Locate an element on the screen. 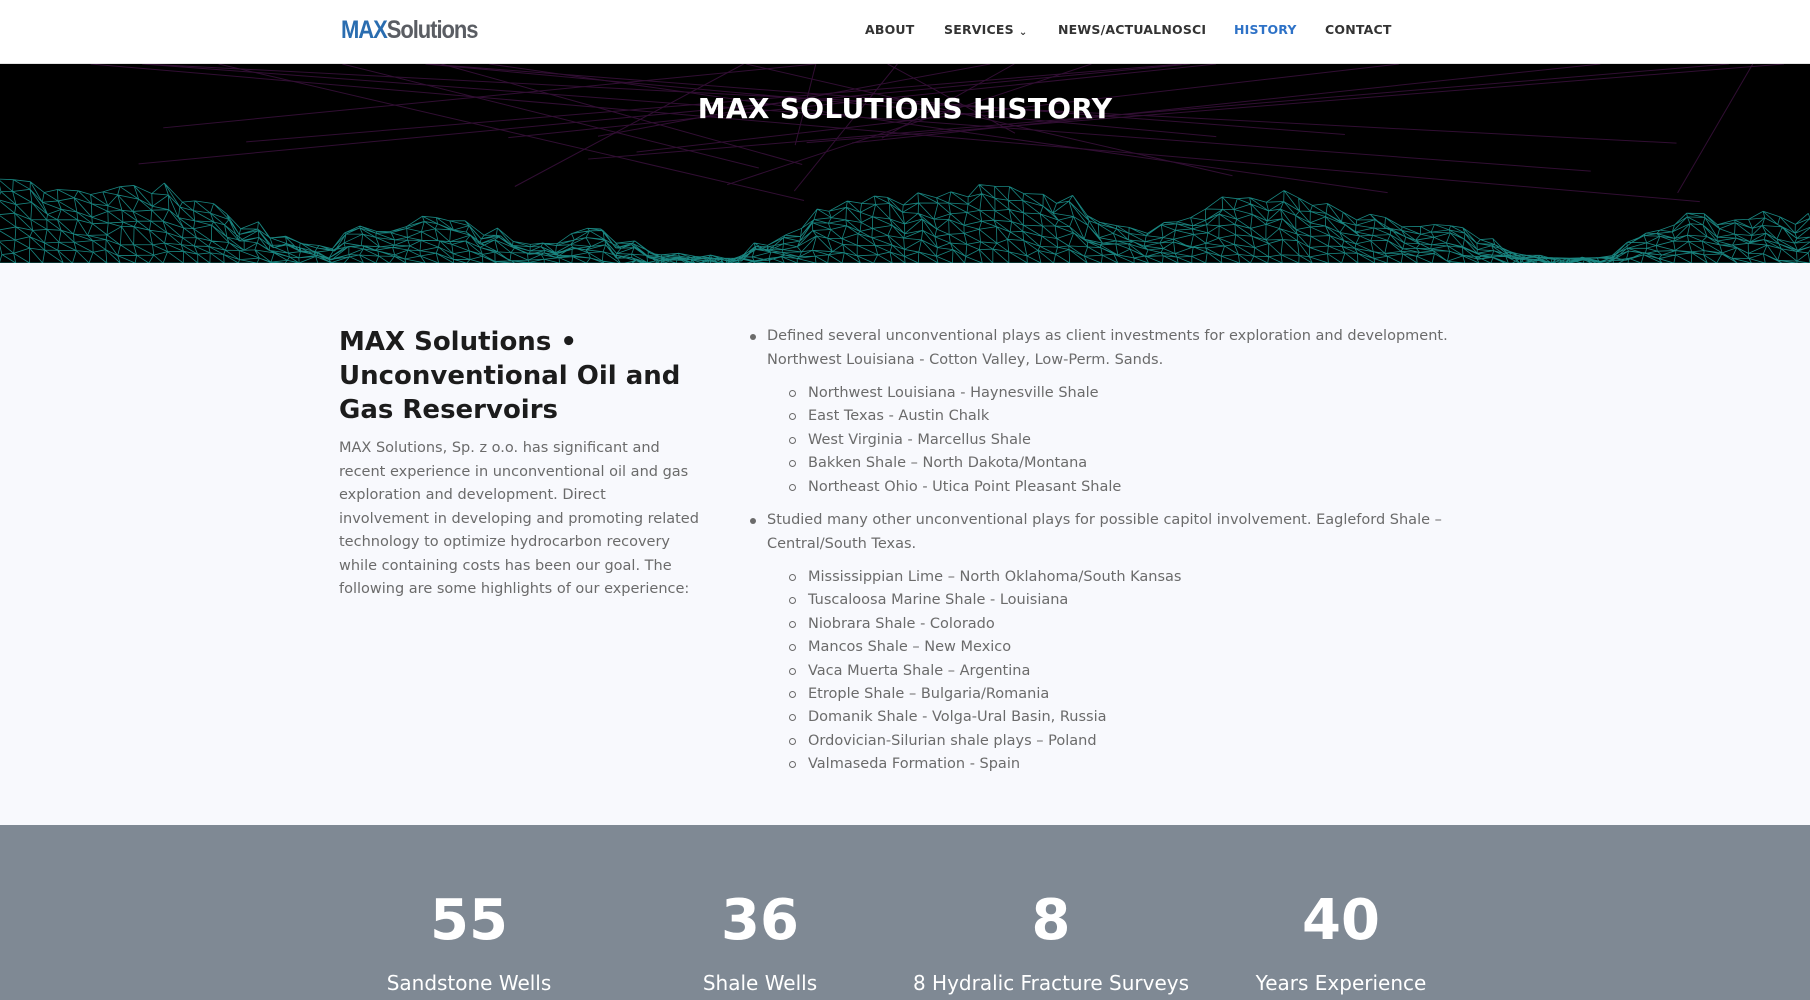  list-item: Valmaseda Formation - Spain is located at coordinates (1133, 764).